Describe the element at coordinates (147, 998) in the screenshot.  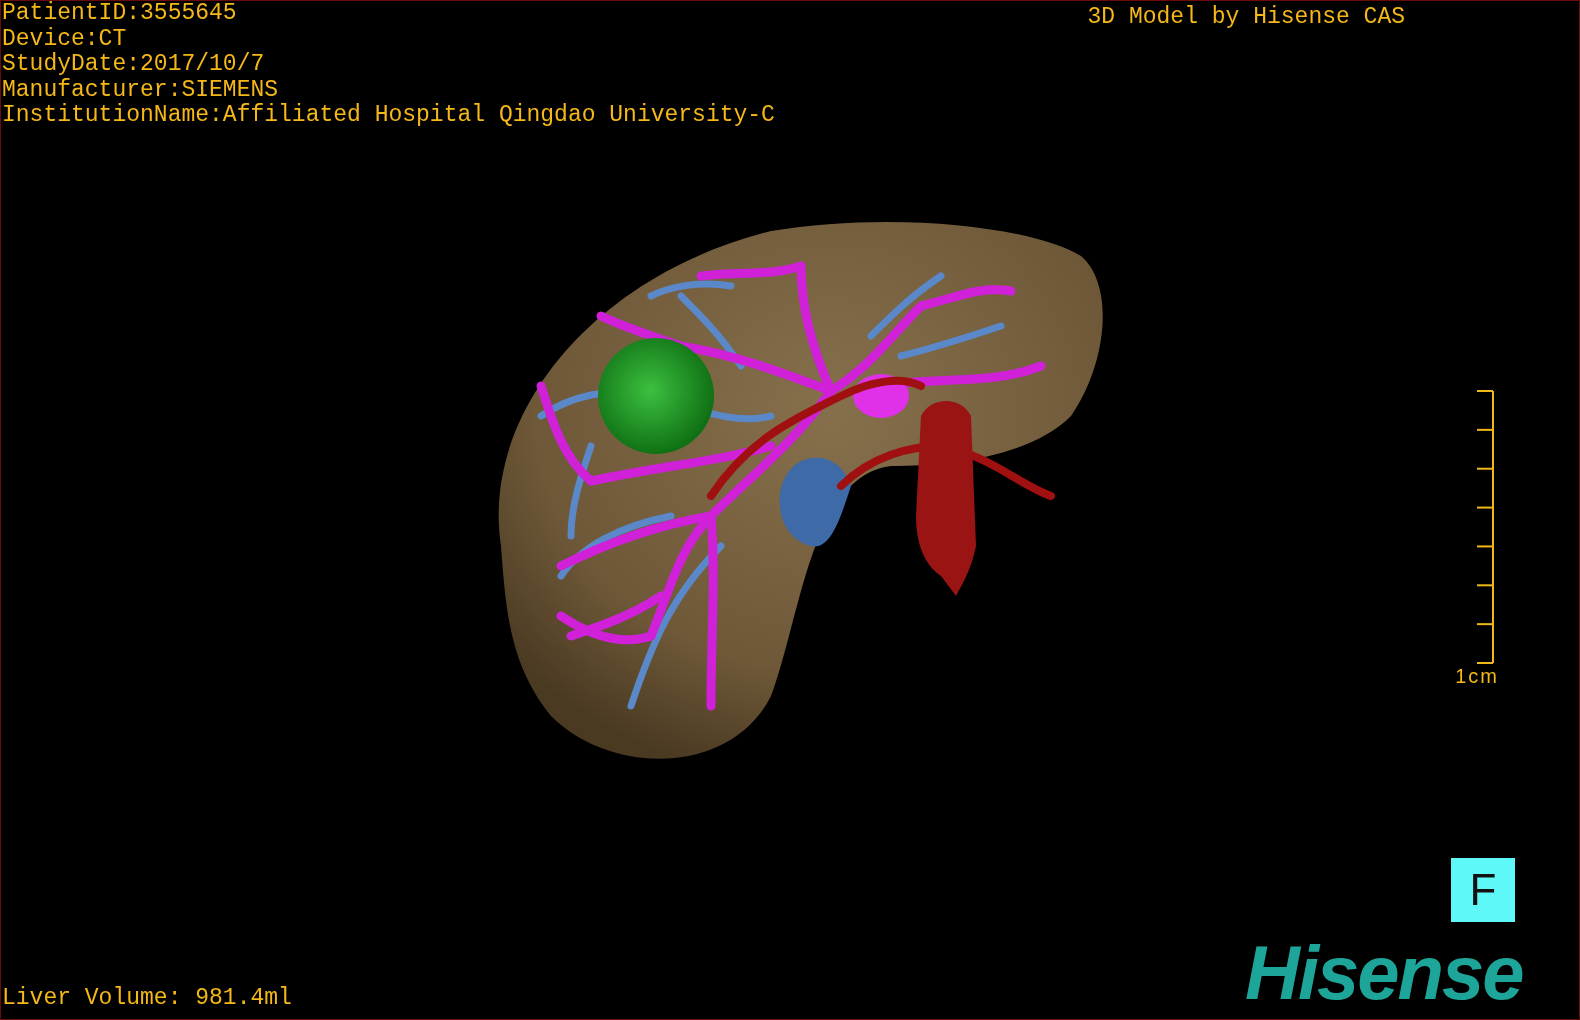
I see `liver-volume-text: Liver Volume: 981.4ml` at that location.